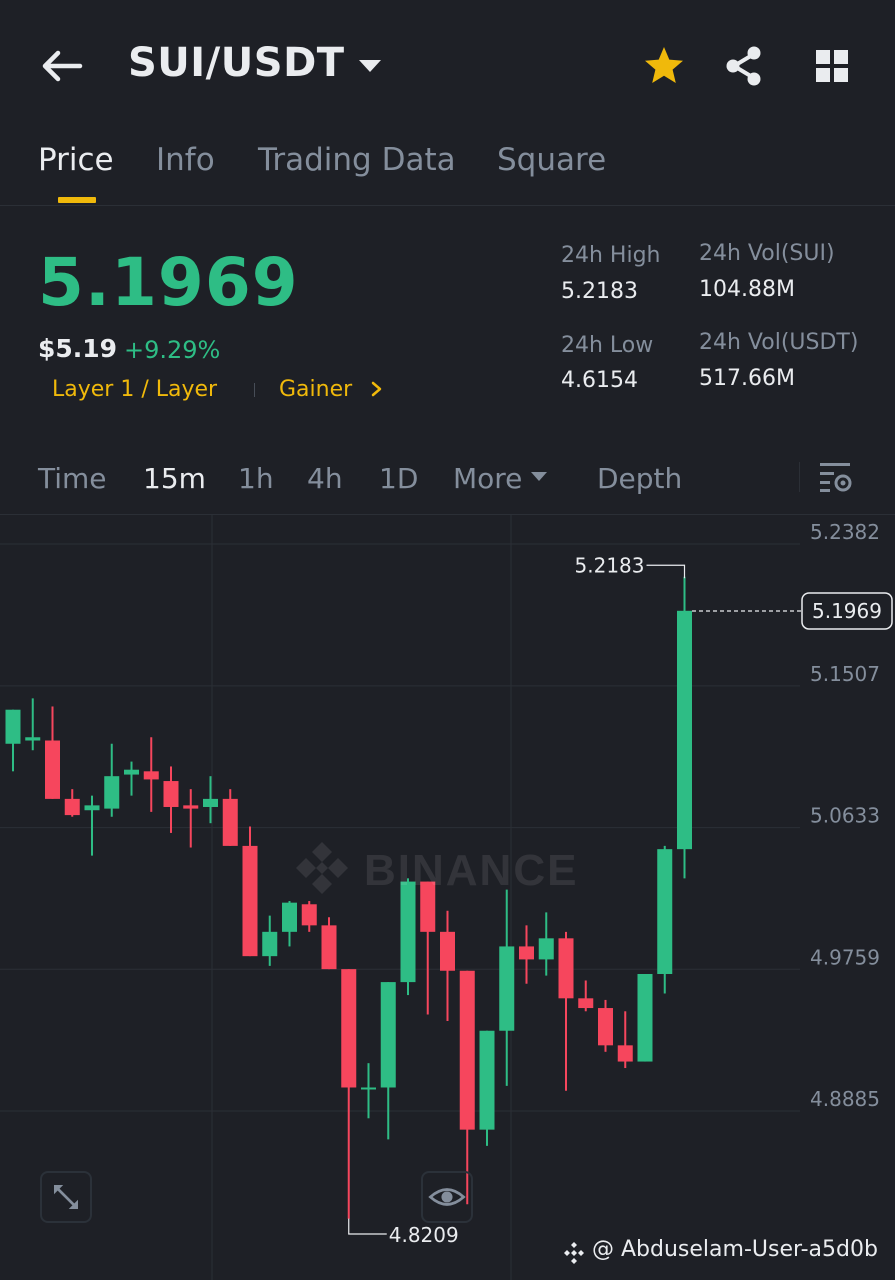 The width and height of the screenshot is (895, 1280). Describe the element at coordinates (845, 957) in the screenshot. I see `y-tick-label: 4.9759` at that location.